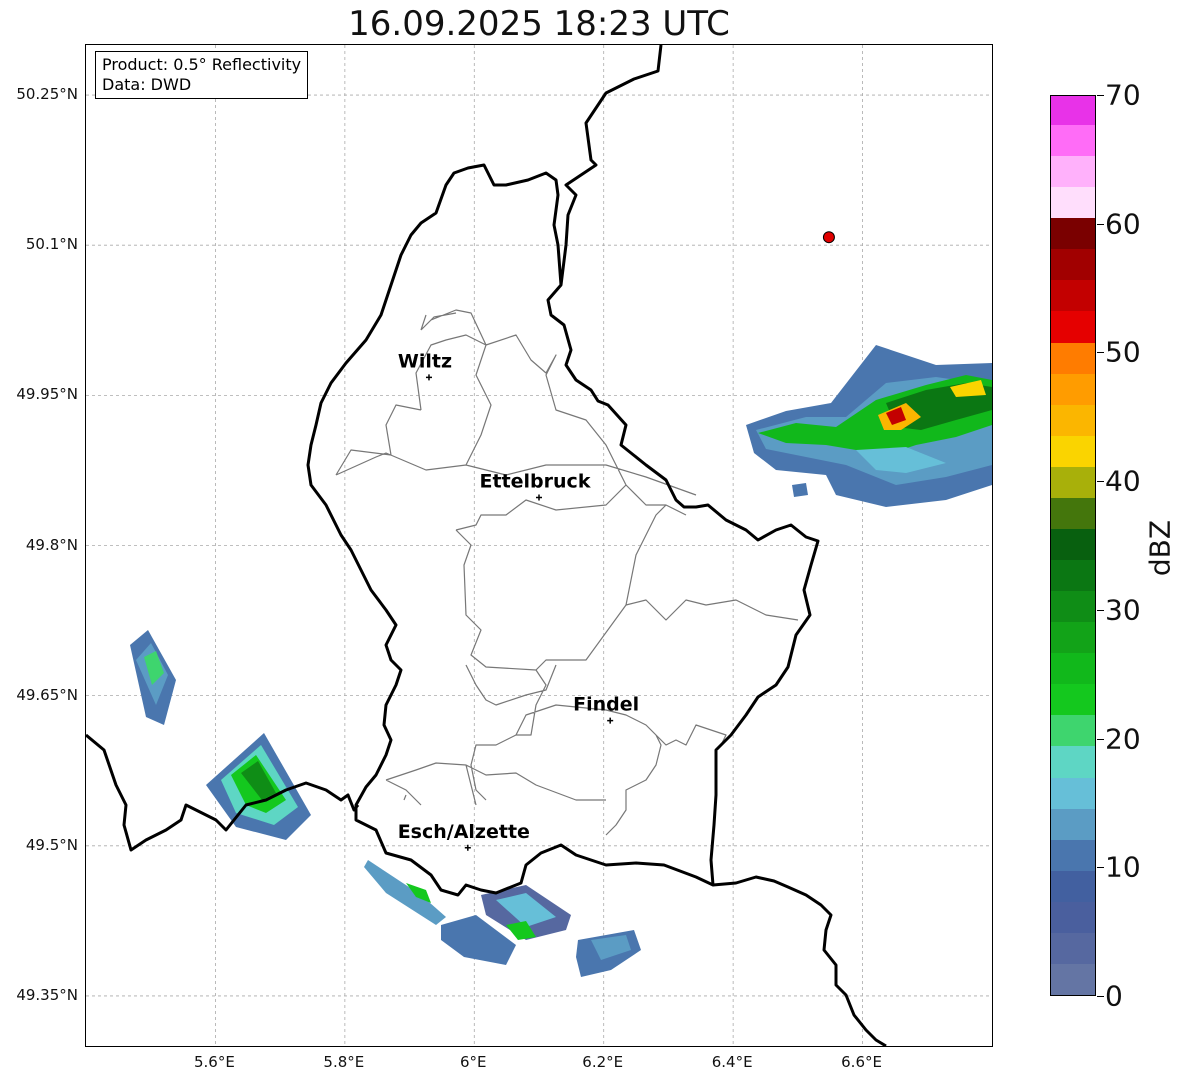  I want to click on lat-tick-label: 49.35°N, so click(47, 994).